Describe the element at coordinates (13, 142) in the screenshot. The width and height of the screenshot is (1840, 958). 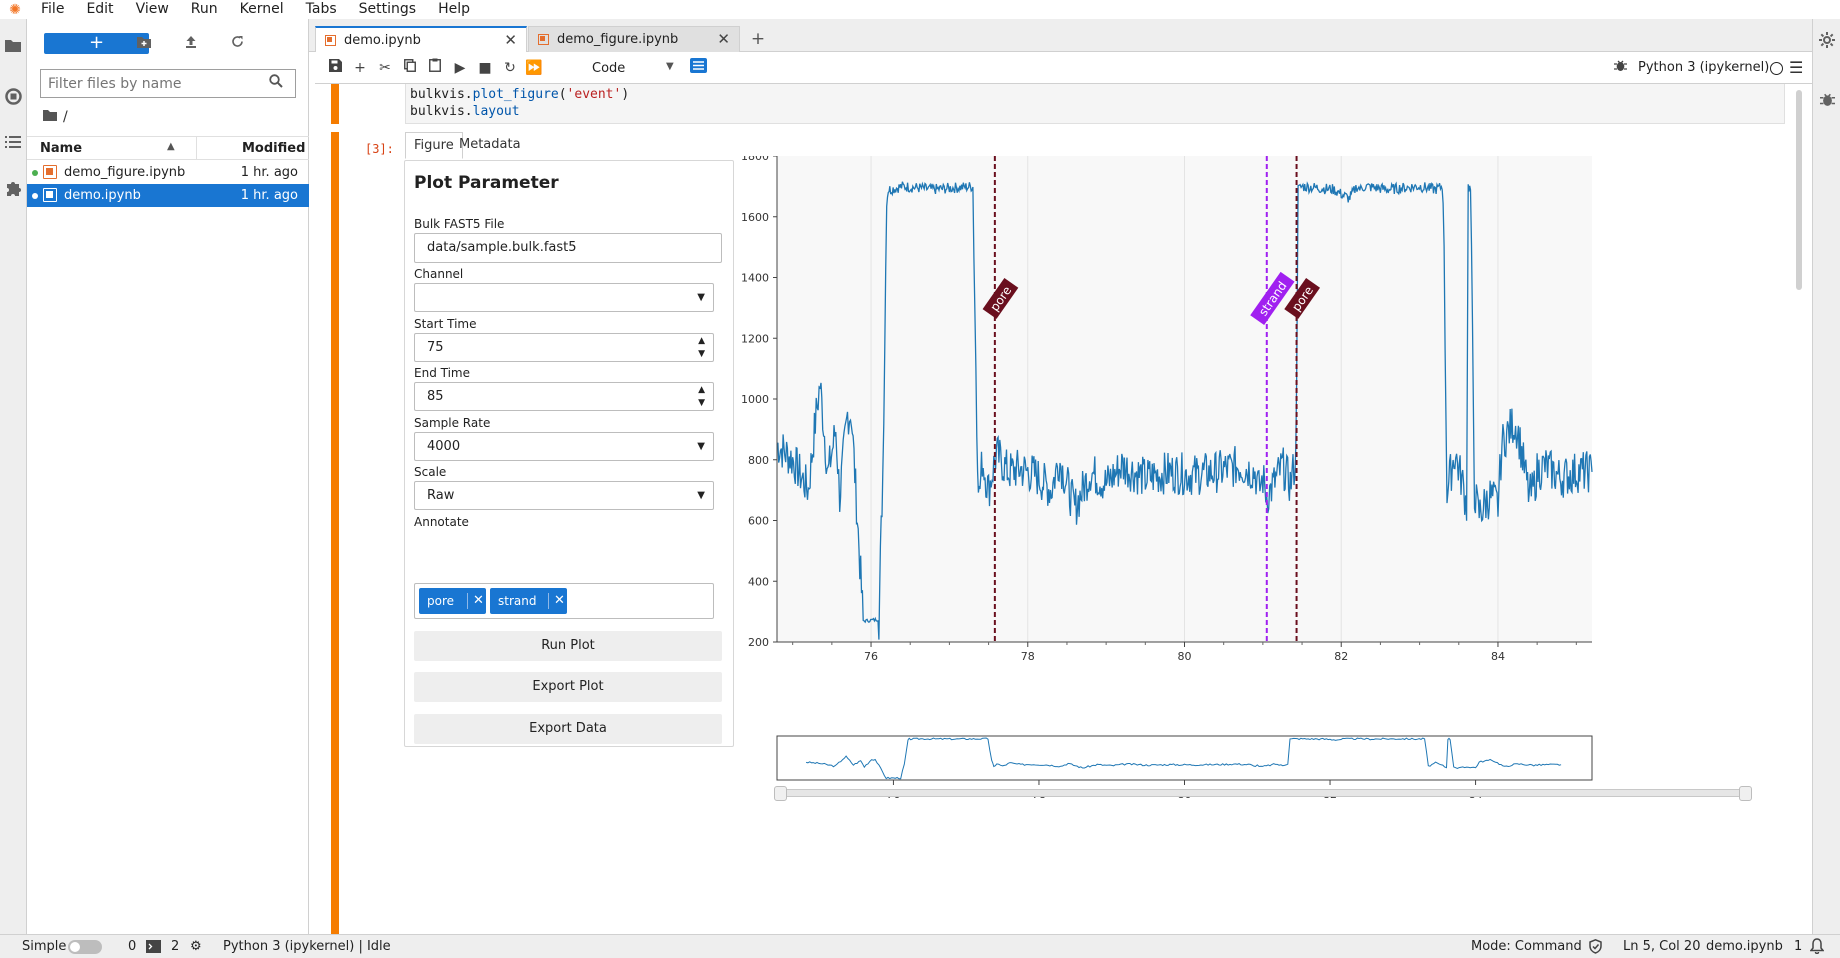
I see `table-of-contents-icon` at that location.